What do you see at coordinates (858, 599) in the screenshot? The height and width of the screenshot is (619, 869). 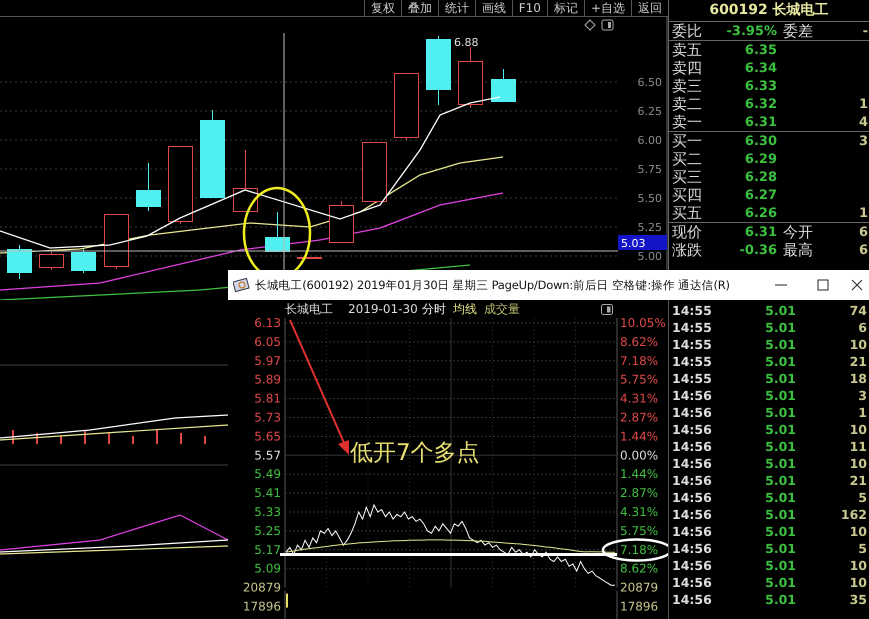 I see `trade-volume: 35` at bounding box center [858, 599].